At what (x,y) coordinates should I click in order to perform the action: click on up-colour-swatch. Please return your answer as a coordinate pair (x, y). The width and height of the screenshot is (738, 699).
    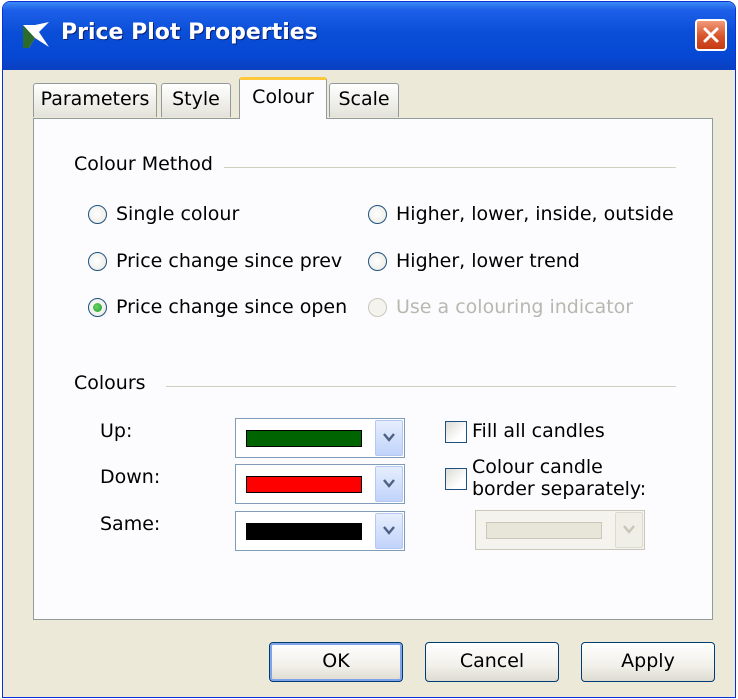
    Looking at the image, I should click on (304, 438).